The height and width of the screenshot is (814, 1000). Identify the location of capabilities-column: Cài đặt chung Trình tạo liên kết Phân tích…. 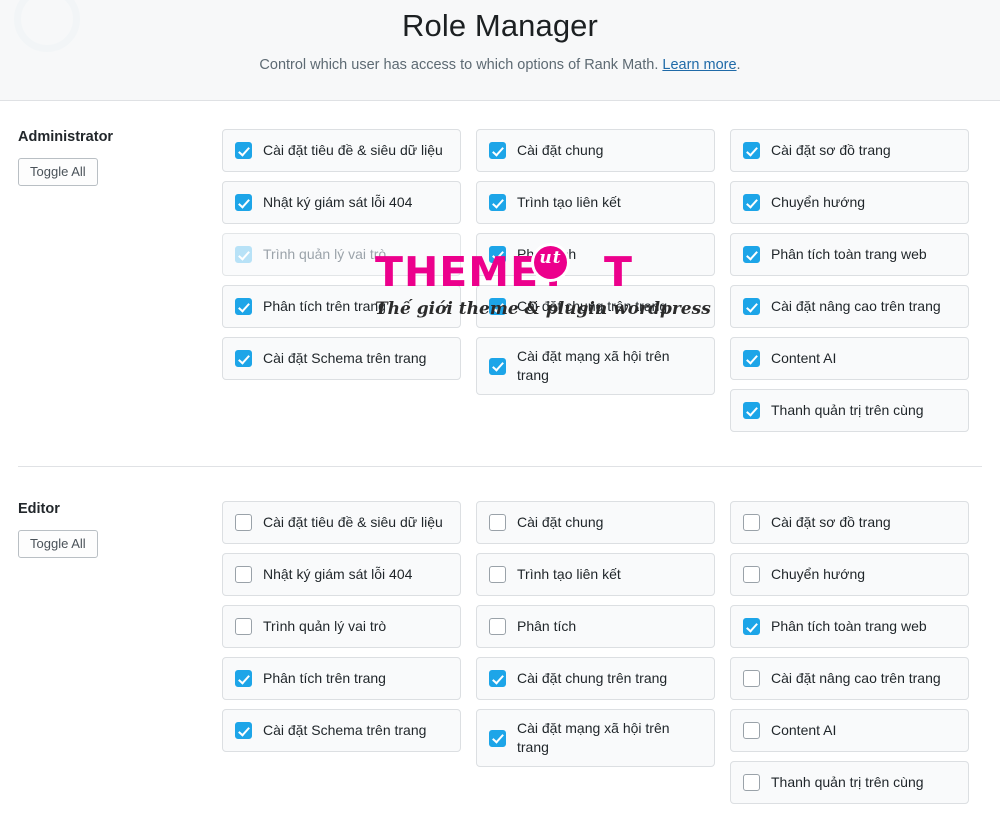
(595, 280).